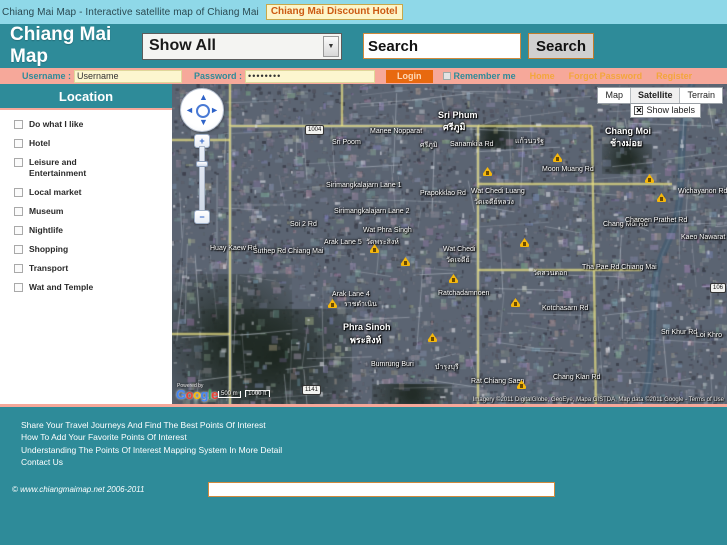  What do you see at coordinates (639, 110) in the screenshot?
I see `checkbox-checked-icon: ✕` at bounding box center [639, 110].